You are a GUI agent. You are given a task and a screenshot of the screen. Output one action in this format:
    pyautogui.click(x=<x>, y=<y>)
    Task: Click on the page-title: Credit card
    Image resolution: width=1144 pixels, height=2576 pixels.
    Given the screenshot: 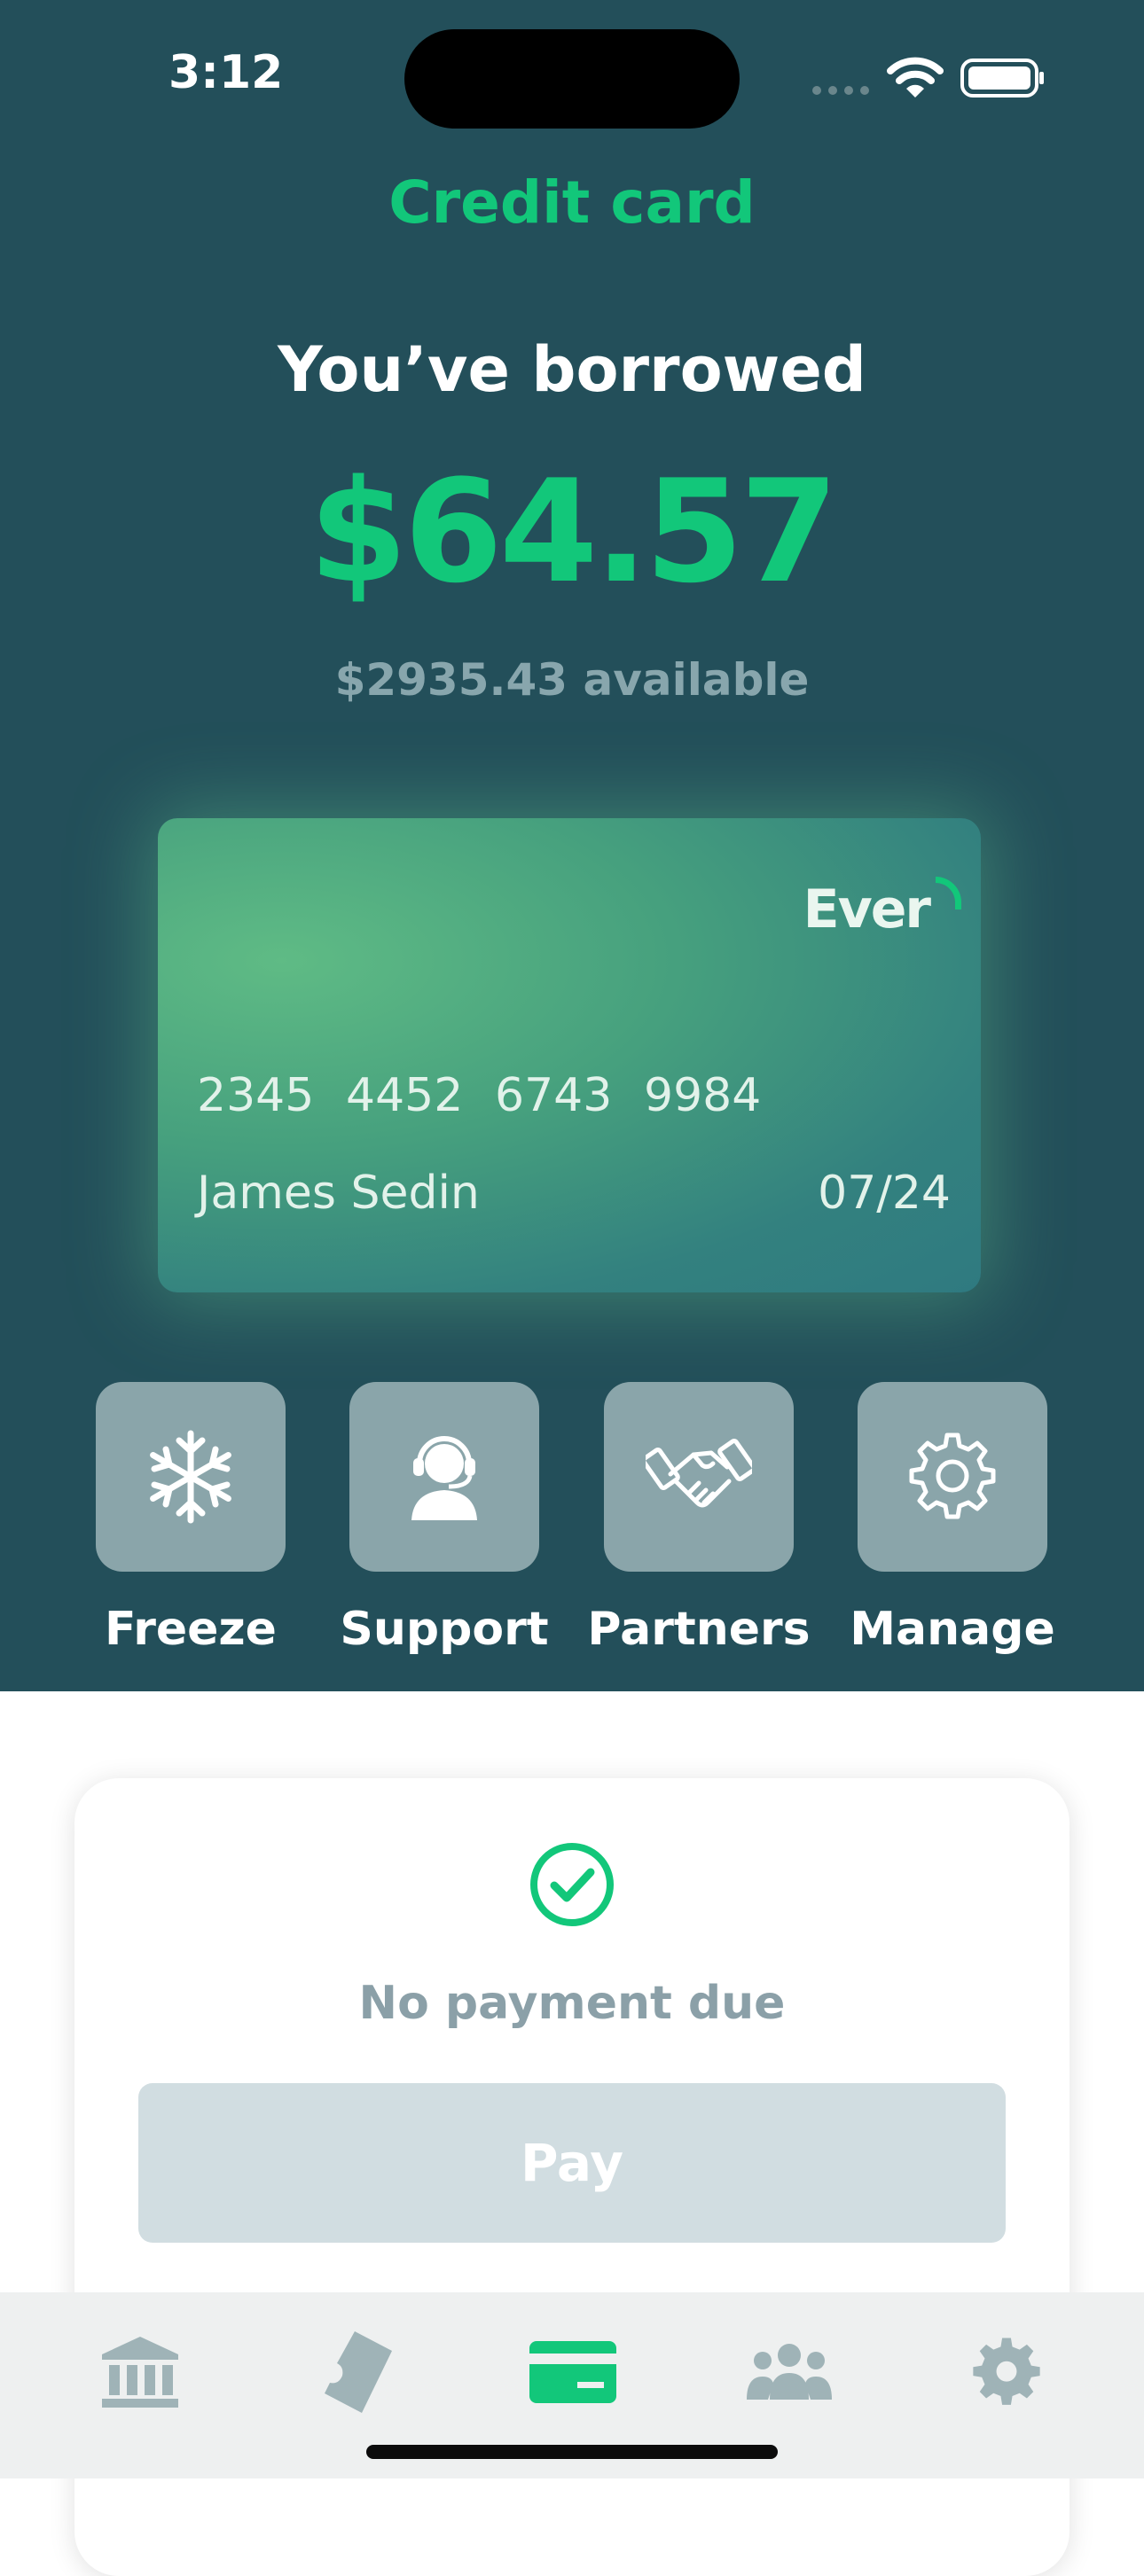 What is the action you would take?
    pyautogui.click(x=572, y=202)
    